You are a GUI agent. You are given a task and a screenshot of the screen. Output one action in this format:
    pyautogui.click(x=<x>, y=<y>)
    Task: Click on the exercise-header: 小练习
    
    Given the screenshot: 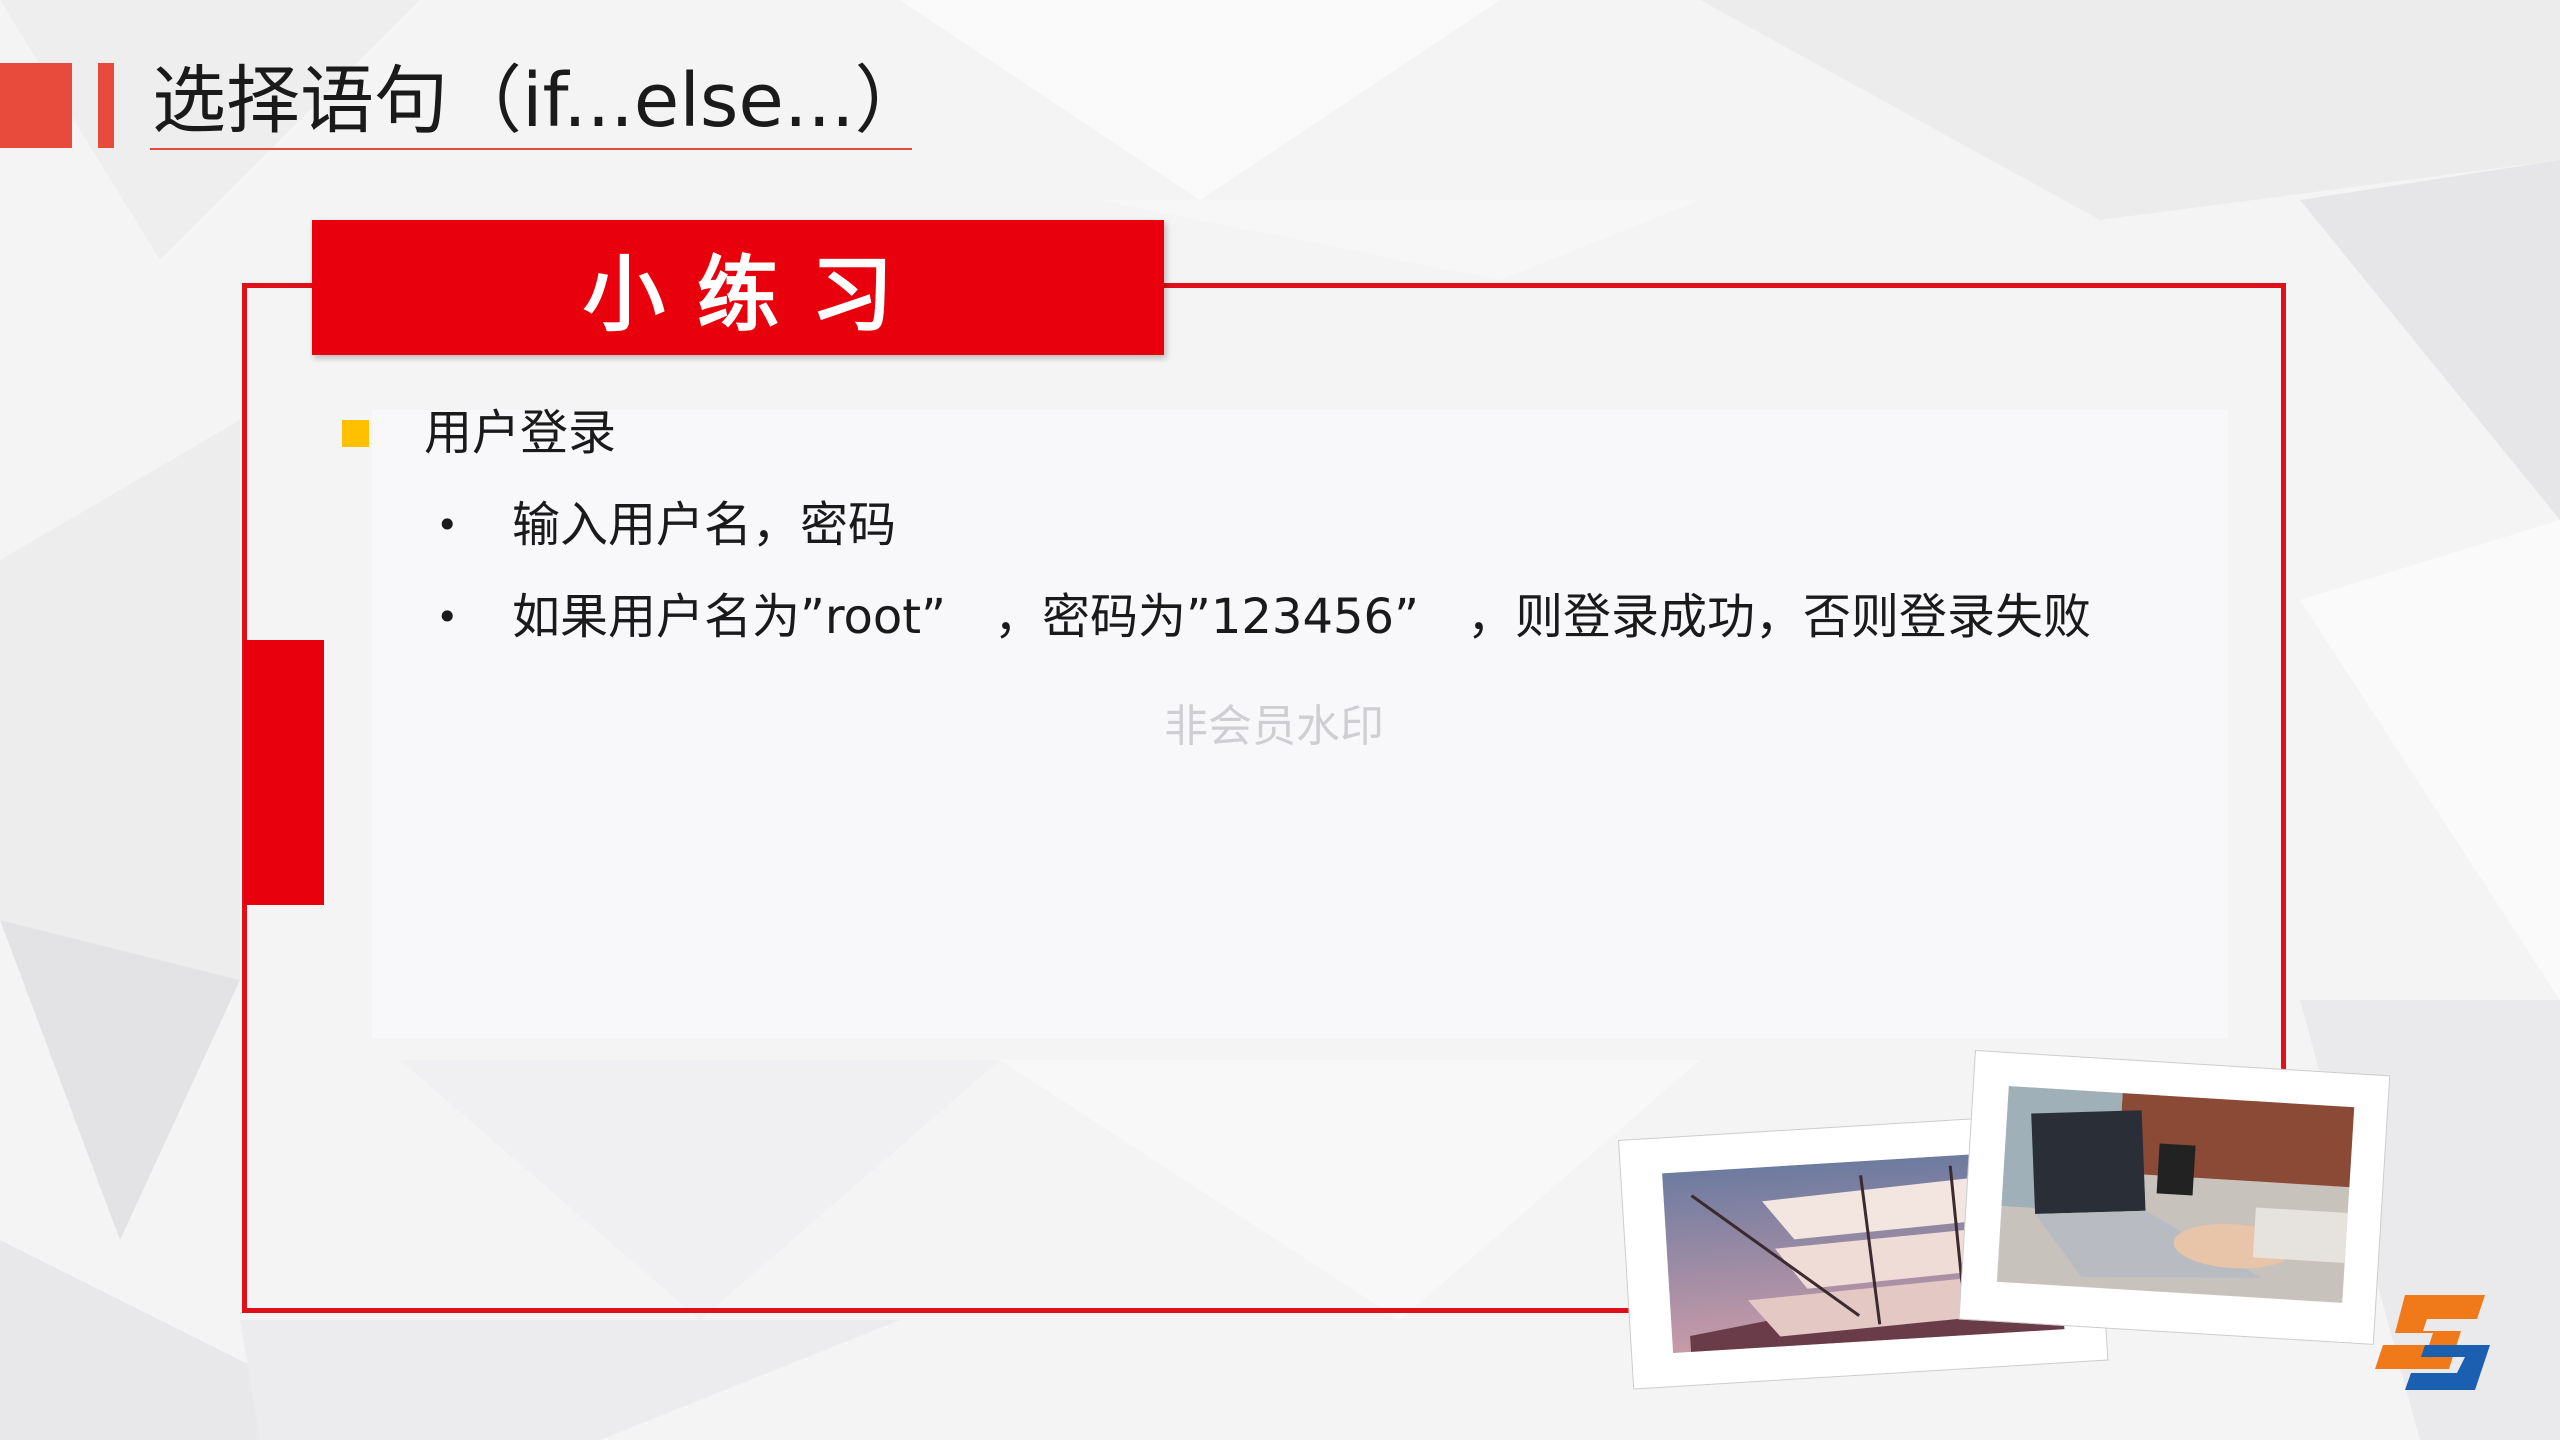 What is the action you would take?
    pyautogui.click(x=738, y=287)
    